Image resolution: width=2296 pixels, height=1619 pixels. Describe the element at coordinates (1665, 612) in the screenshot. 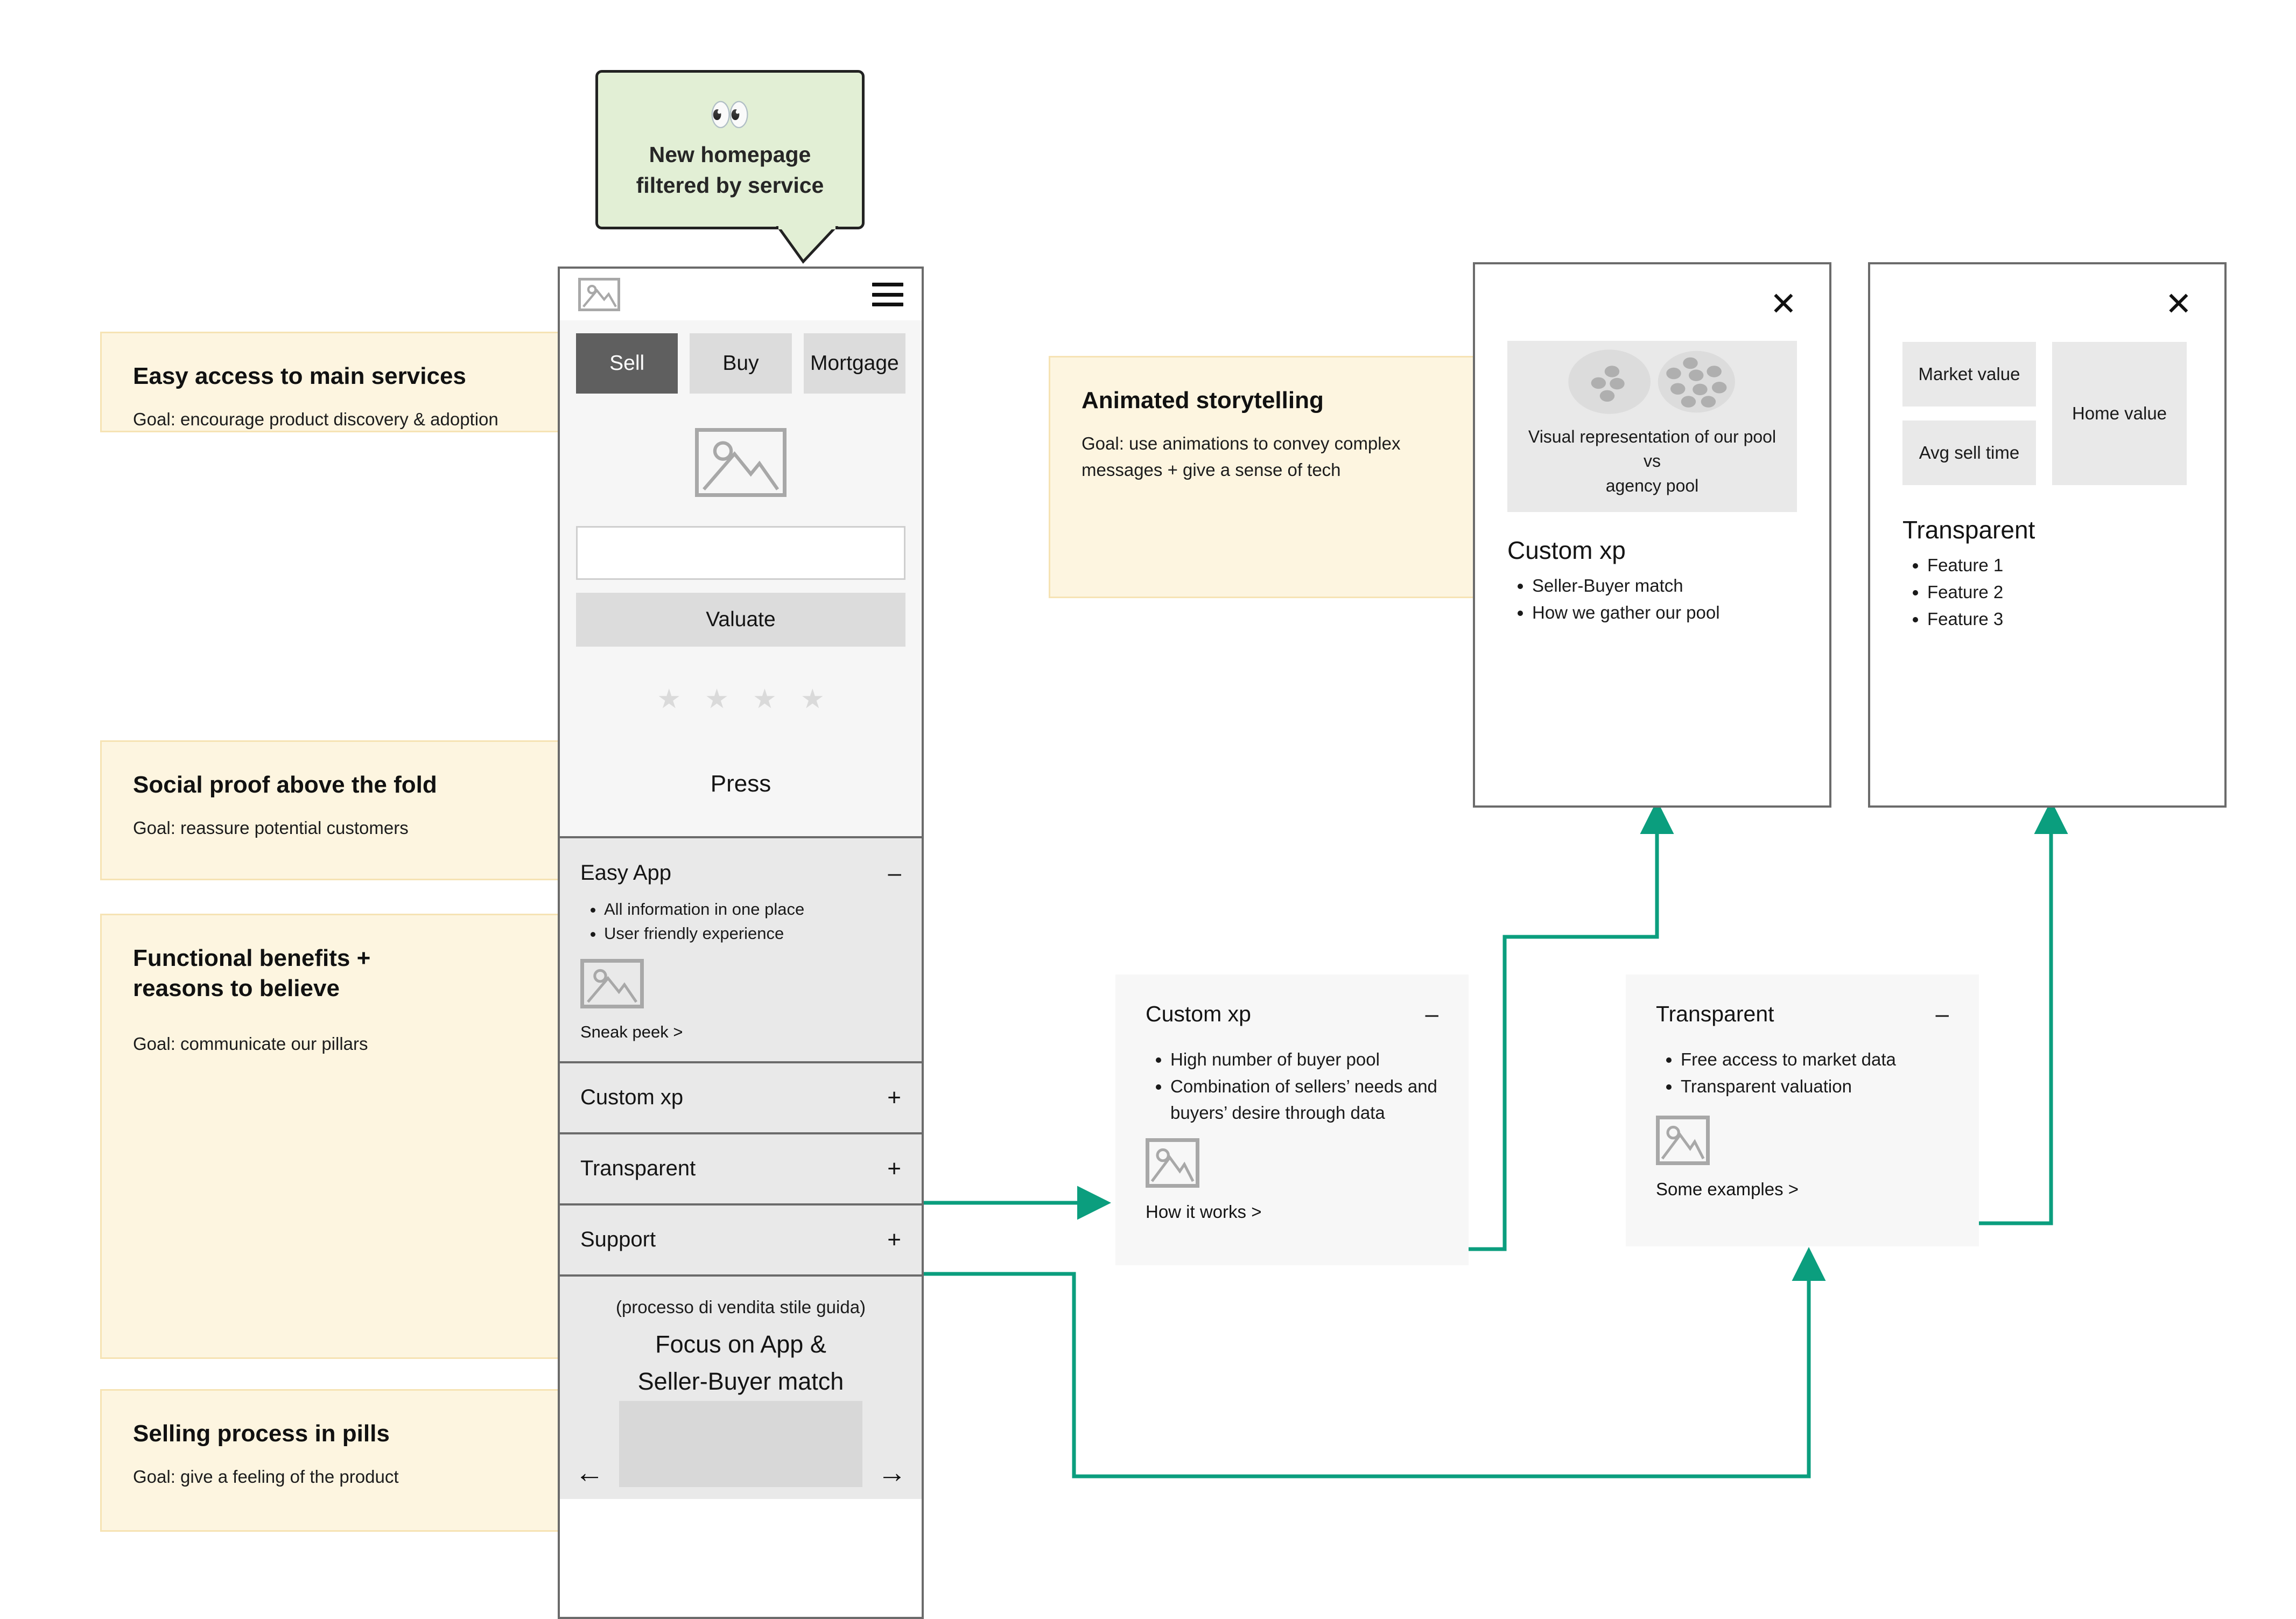

I see `list-item: How we gather our pool` at that location.